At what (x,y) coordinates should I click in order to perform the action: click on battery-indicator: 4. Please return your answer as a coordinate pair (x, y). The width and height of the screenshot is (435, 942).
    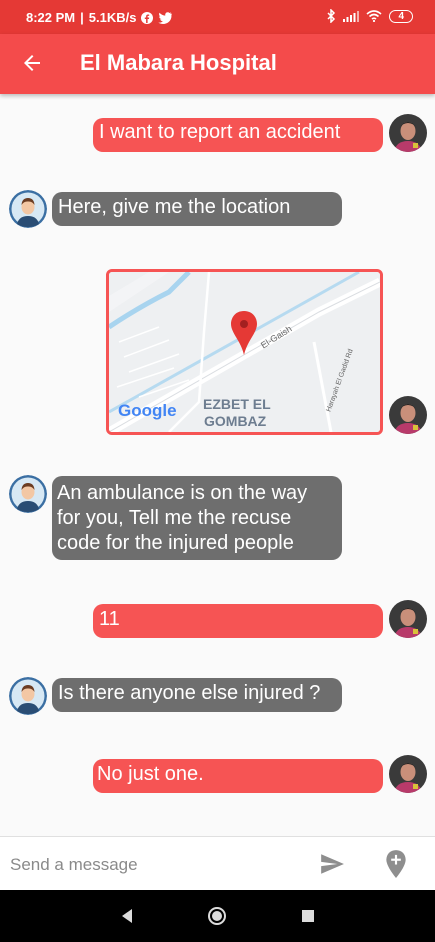
    Looking at the image, I should click on (401, 16).